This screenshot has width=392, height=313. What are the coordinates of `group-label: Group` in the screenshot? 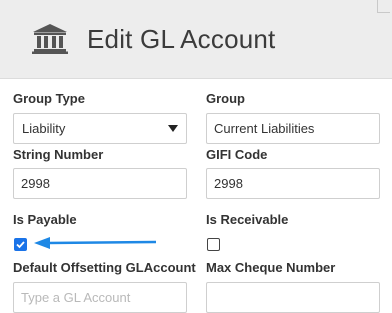 It's located at (225, 98).